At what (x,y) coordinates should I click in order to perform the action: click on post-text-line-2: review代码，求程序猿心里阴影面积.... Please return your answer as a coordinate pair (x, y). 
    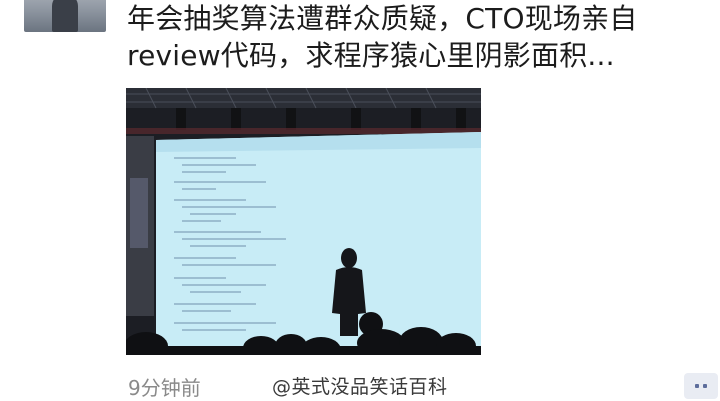
    Looking at the image, I should click on (371, 55).